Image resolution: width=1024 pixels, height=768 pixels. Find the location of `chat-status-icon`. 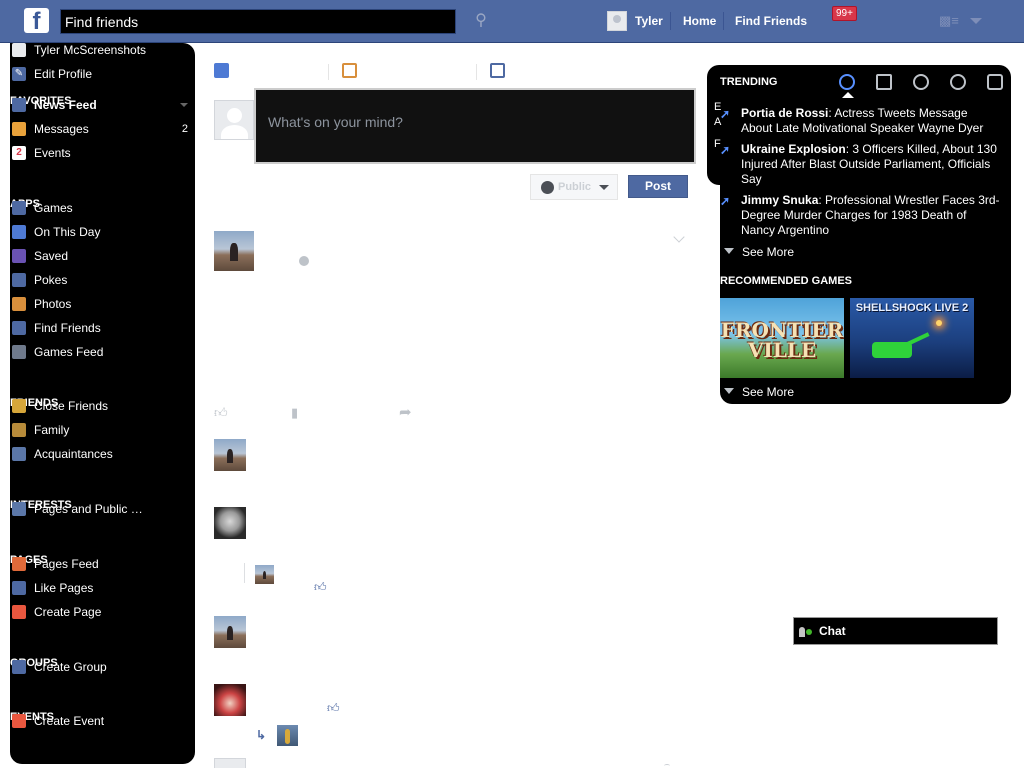

chat-status-icon is located at coordinates (806, 631).